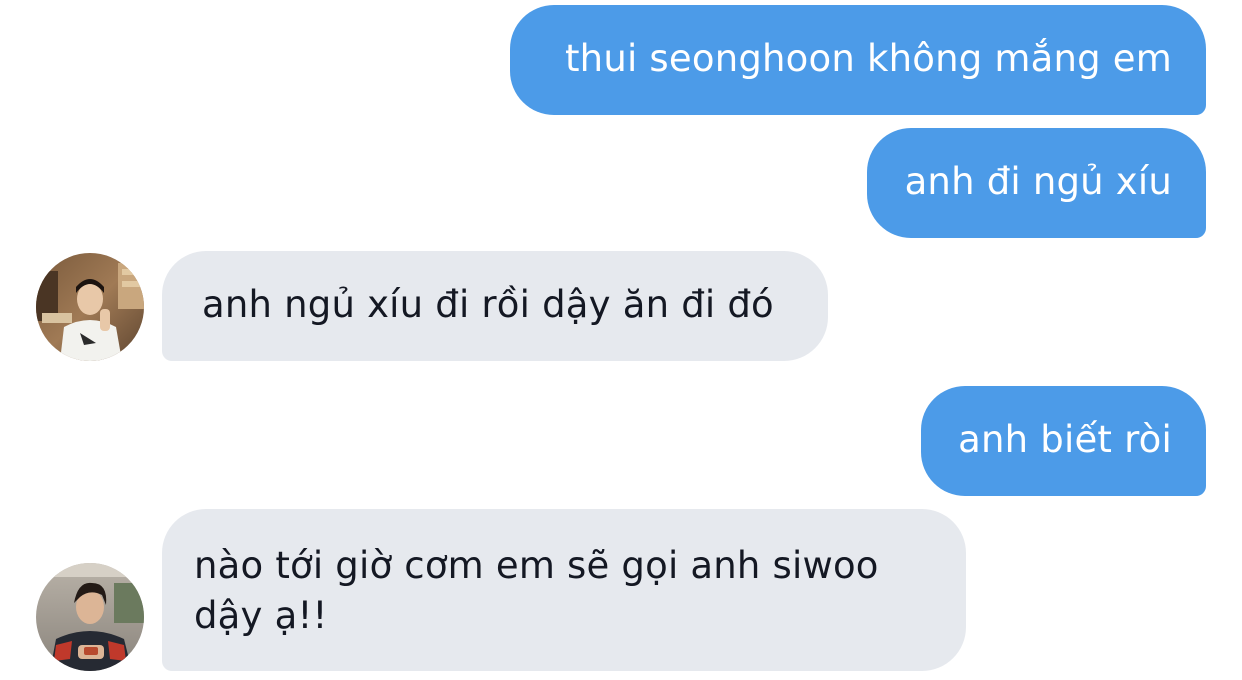  Describe the element at coordinates (858, 60) in the screenshot. I see `sent-message-bubble: thui seonghoon không mắng em` at that location.